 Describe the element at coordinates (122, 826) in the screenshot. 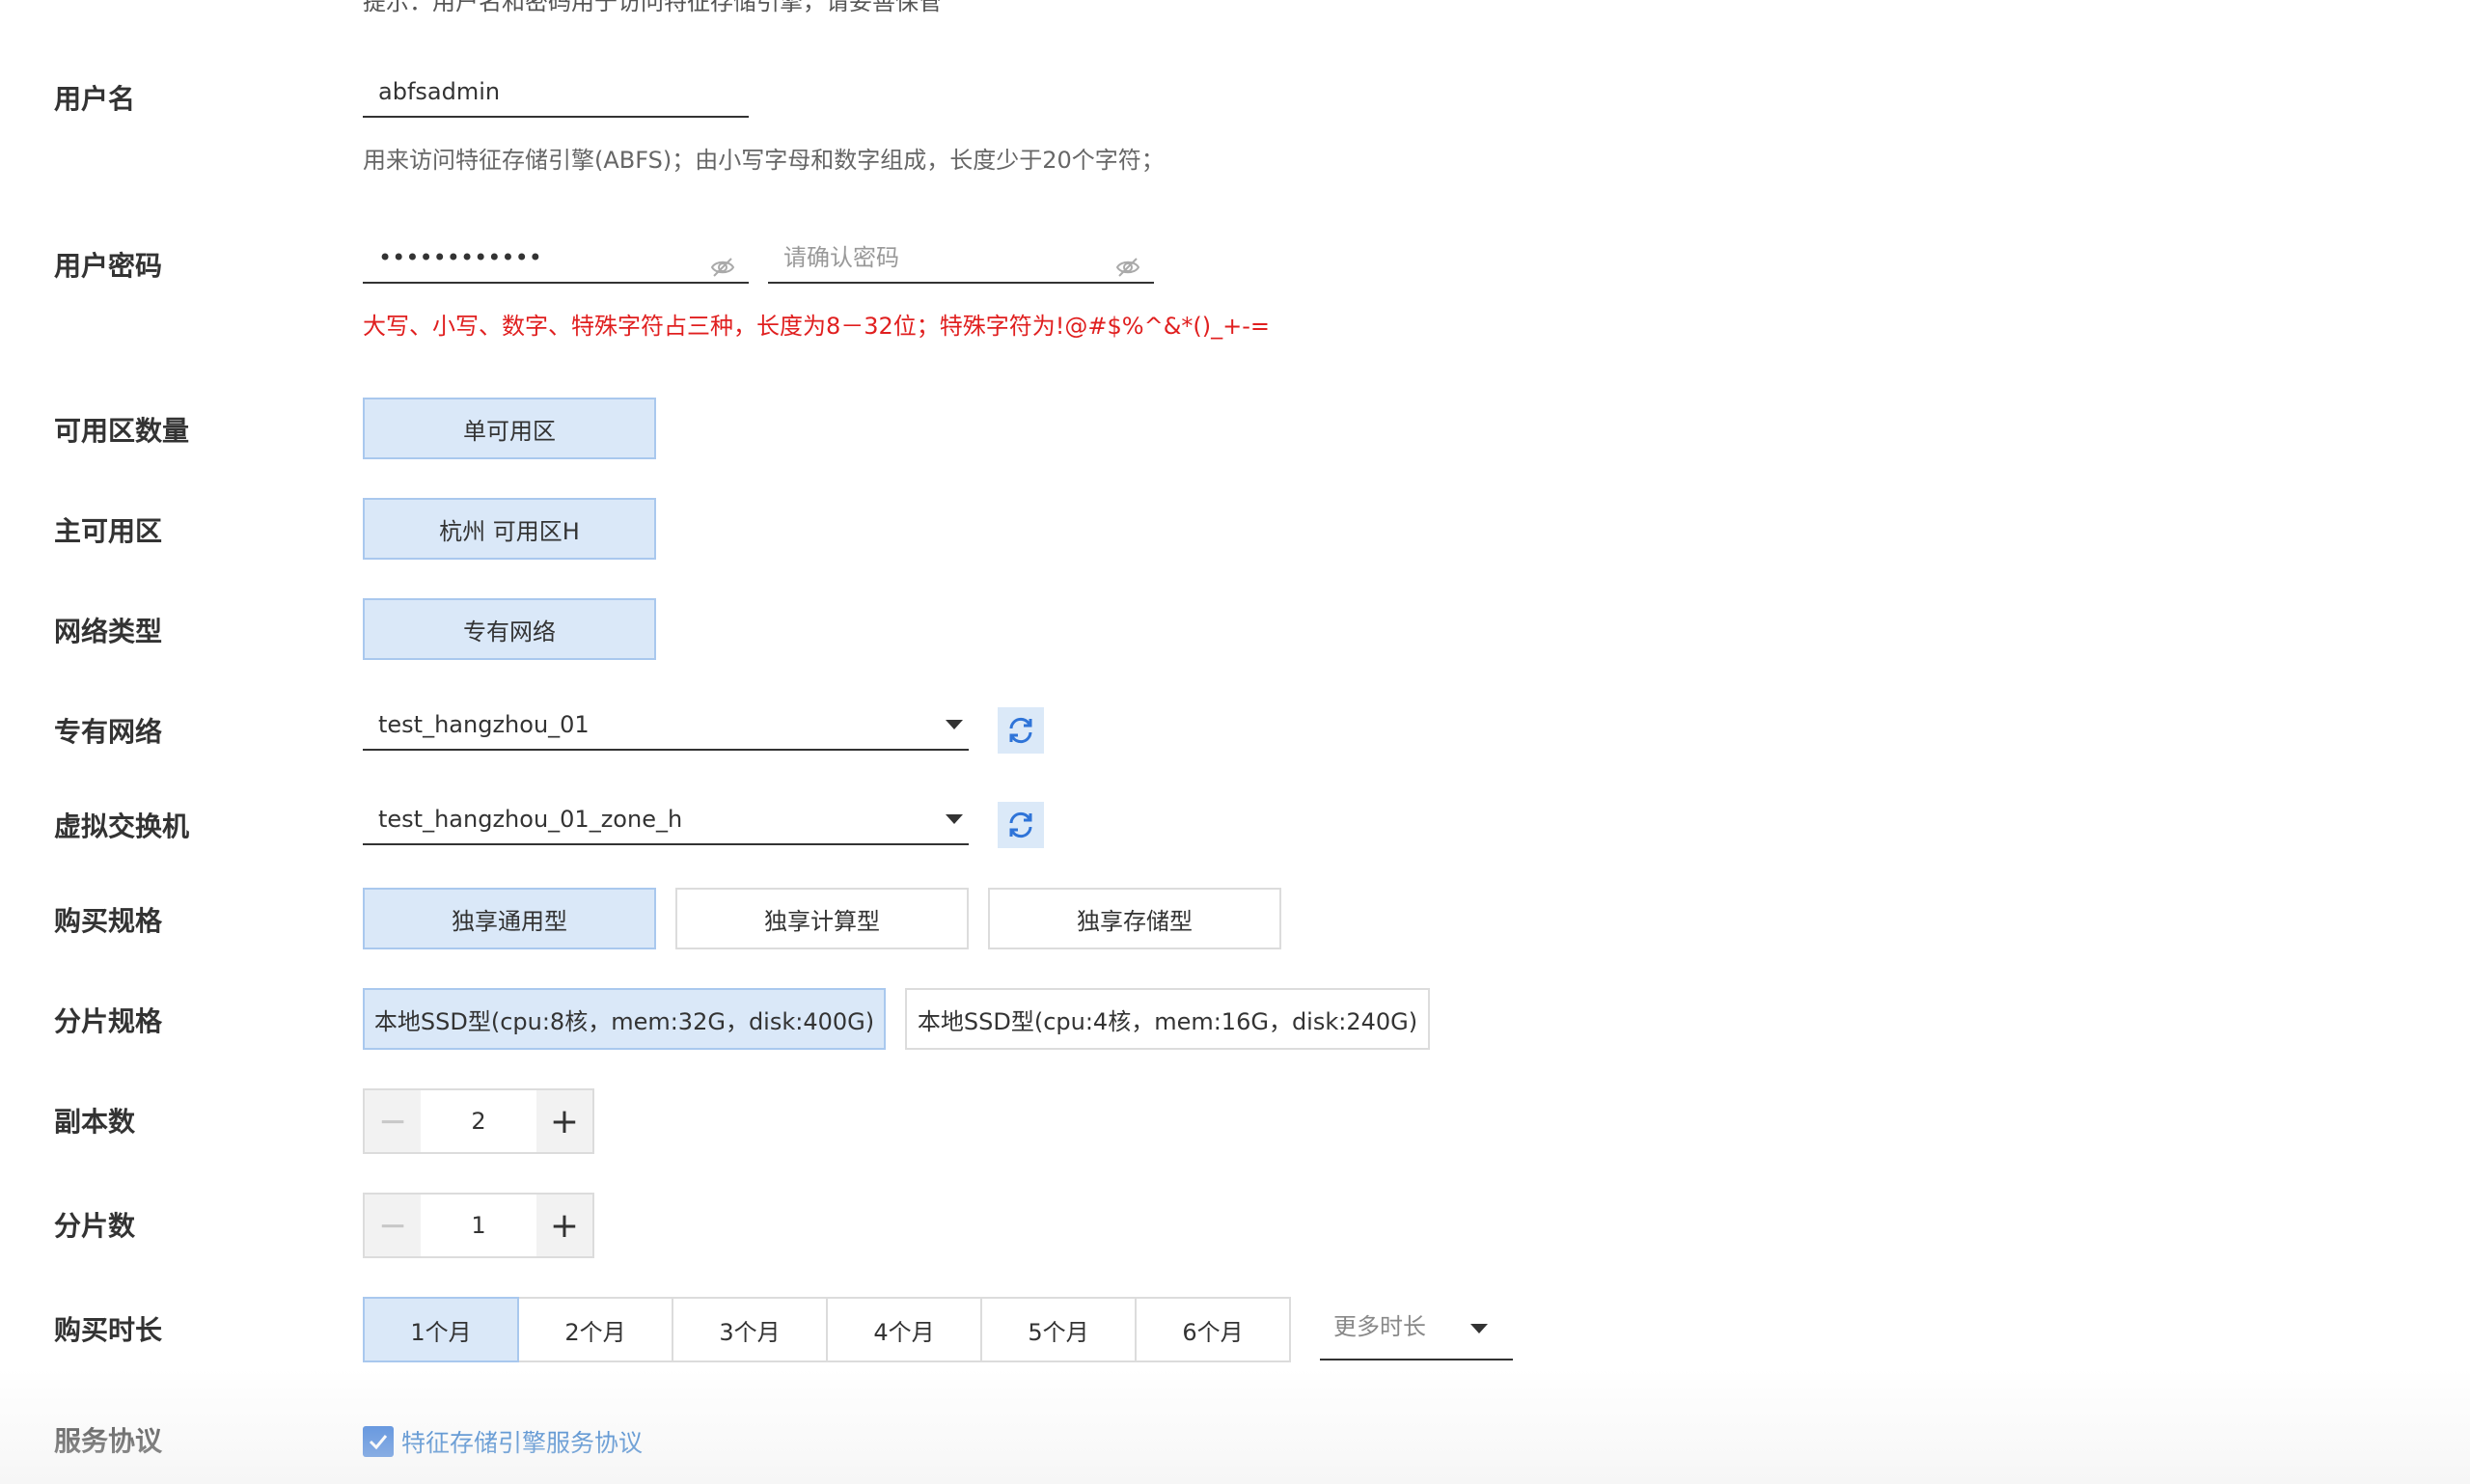

I see `vswitch-label: 虚拟交换机` at that location.